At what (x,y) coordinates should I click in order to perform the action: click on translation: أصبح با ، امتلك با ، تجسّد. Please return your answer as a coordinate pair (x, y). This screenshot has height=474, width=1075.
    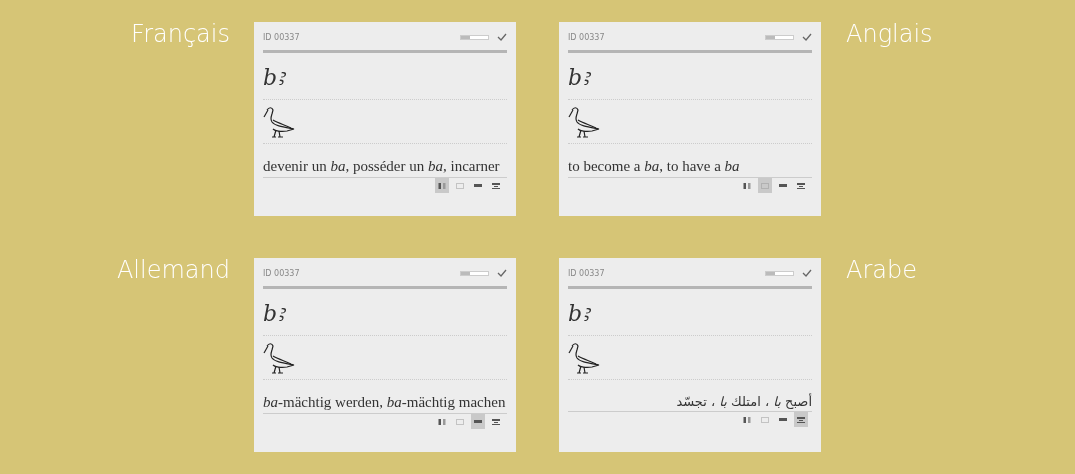
    Looking at the image, I should click on (690, 396).